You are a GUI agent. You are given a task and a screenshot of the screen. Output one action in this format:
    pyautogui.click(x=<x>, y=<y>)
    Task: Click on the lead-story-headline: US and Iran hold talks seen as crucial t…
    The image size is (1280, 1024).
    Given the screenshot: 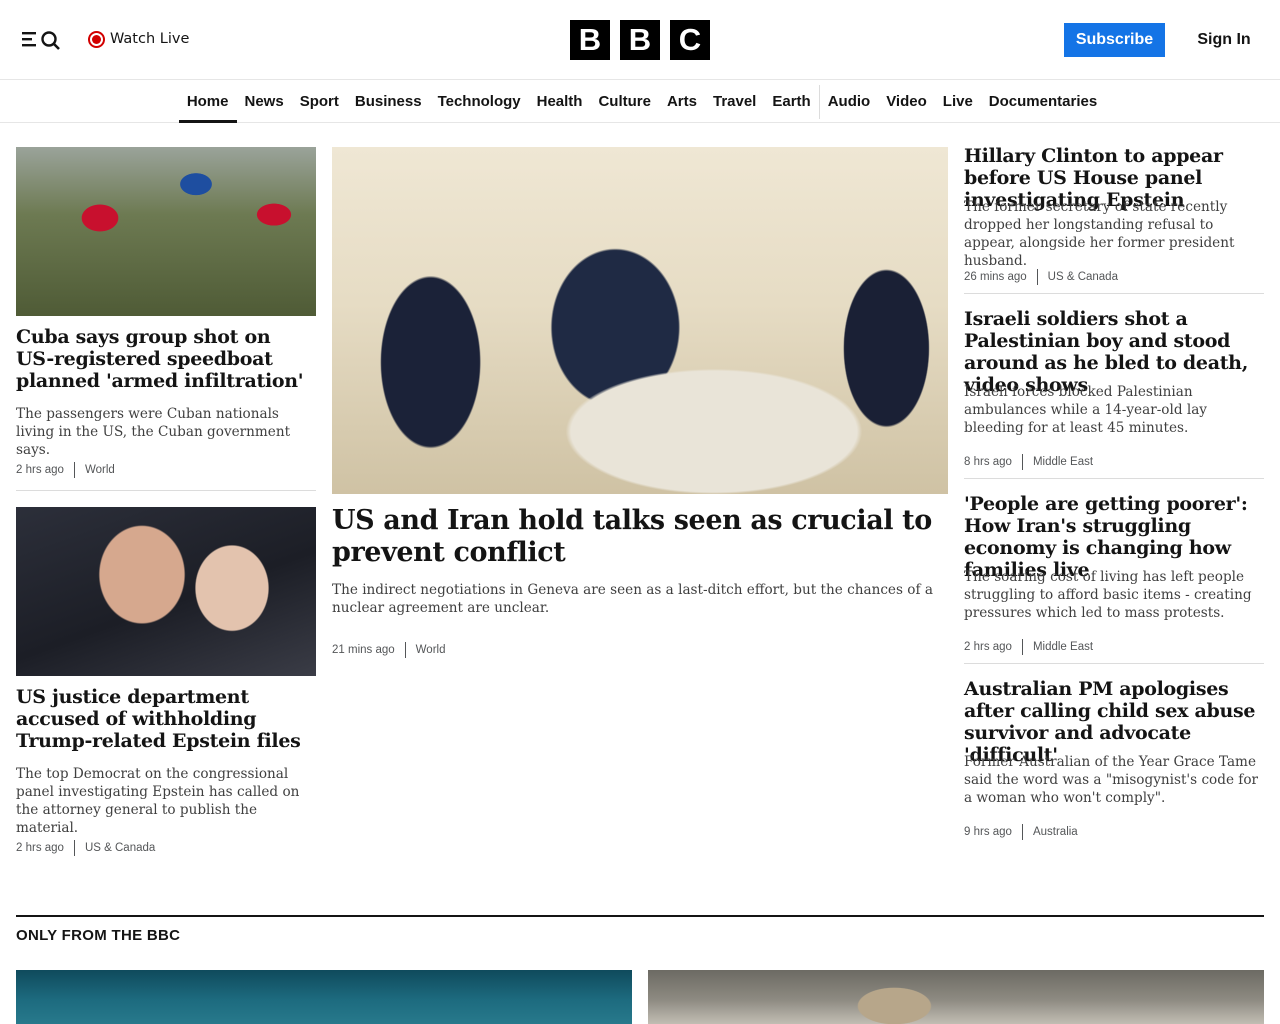 What is the action you would take?
    pyautogui.click(x=632, y=537)
    